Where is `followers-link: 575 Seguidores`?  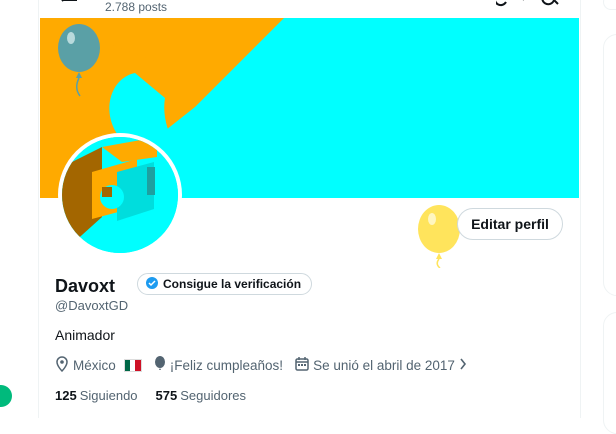 followers-link: 575 Seguidores is located at coordinates (201, 395).